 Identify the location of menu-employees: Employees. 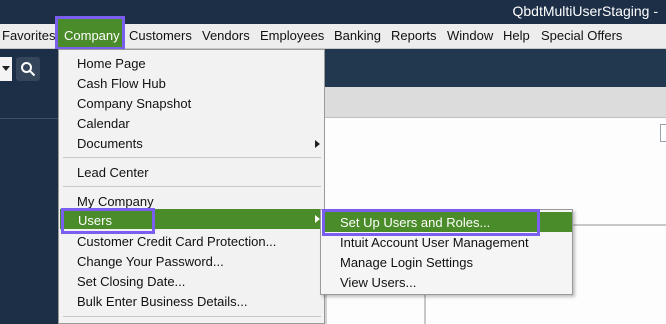
(292, 35).